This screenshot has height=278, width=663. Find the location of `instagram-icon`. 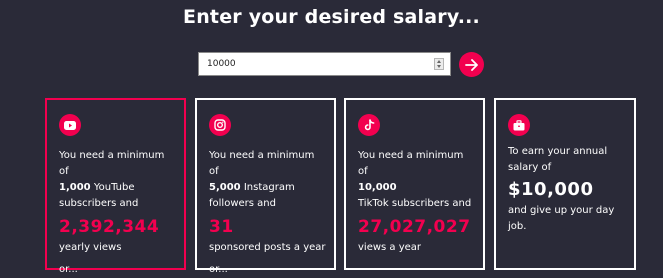

instagram-icon is located at coordinates (220, 125).